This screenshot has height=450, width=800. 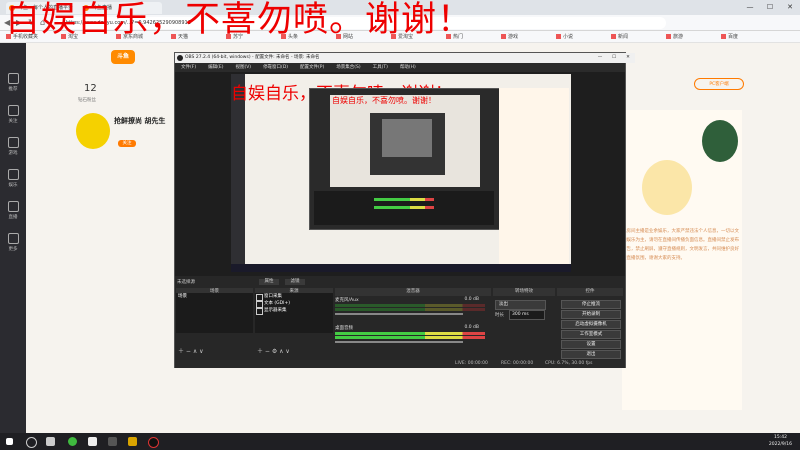 I want to click on mixer-desktop-row: 桌面音频 0.0 dB, so click(x=410, y=334).